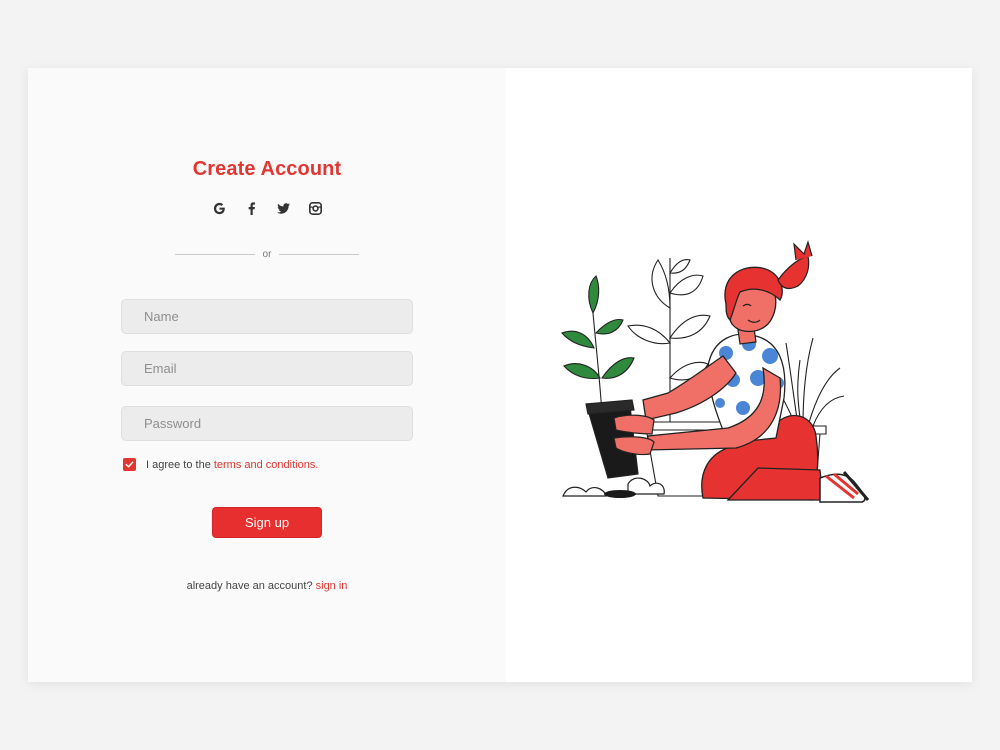  I want to click on password-input, so click(267, 423).